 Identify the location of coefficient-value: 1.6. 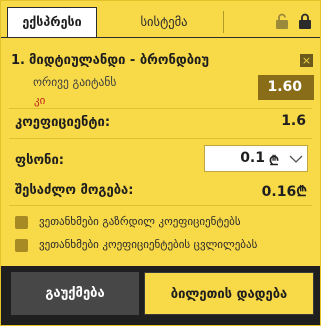
(293, 121).